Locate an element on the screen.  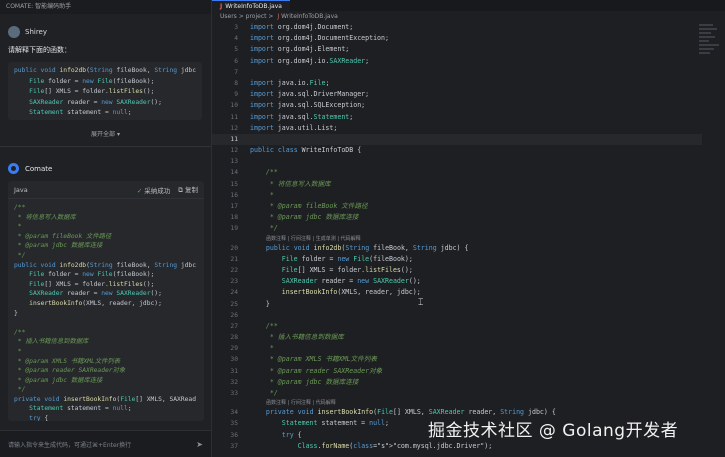
tab-label: WriteInfoToDB.java is located at coordinates (253, 6).